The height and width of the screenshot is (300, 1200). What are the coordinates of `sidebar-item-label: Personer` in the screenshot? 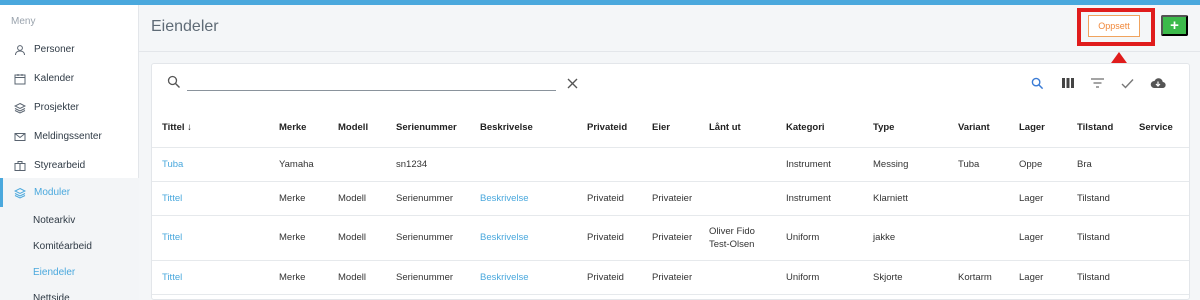 It's located at (54, 49).